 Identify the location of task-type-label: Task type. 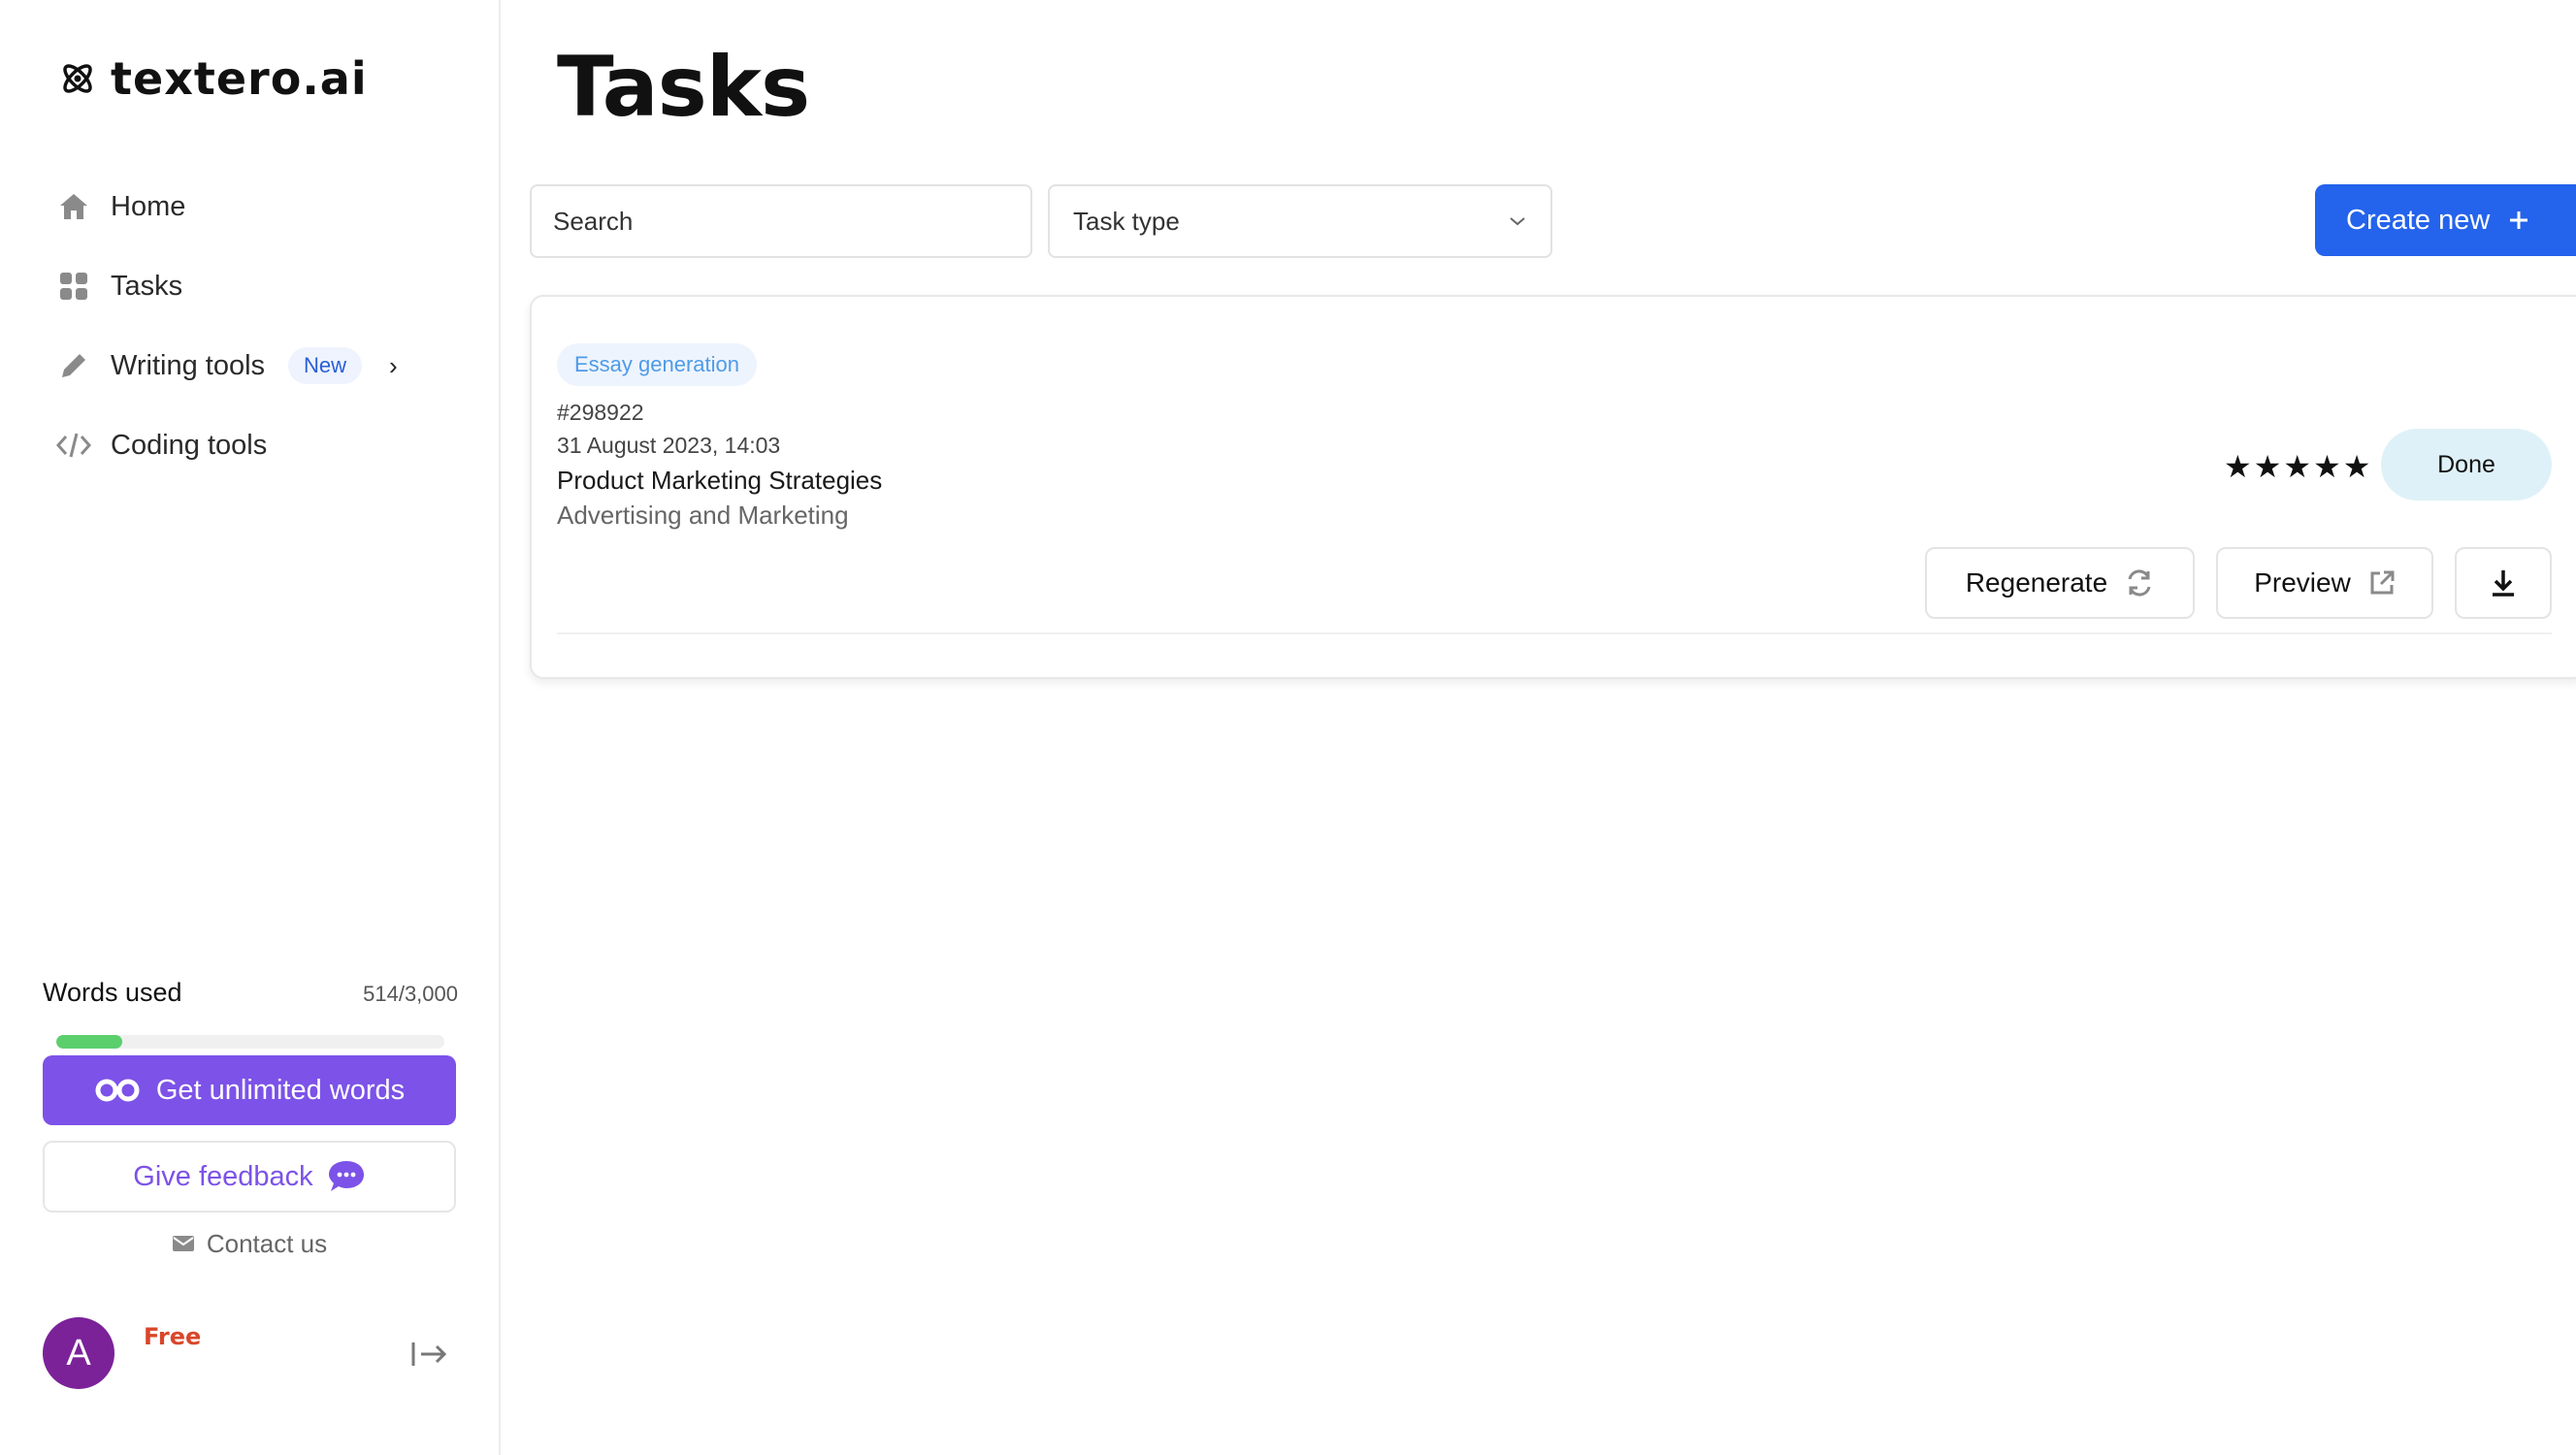
(1126, 221).